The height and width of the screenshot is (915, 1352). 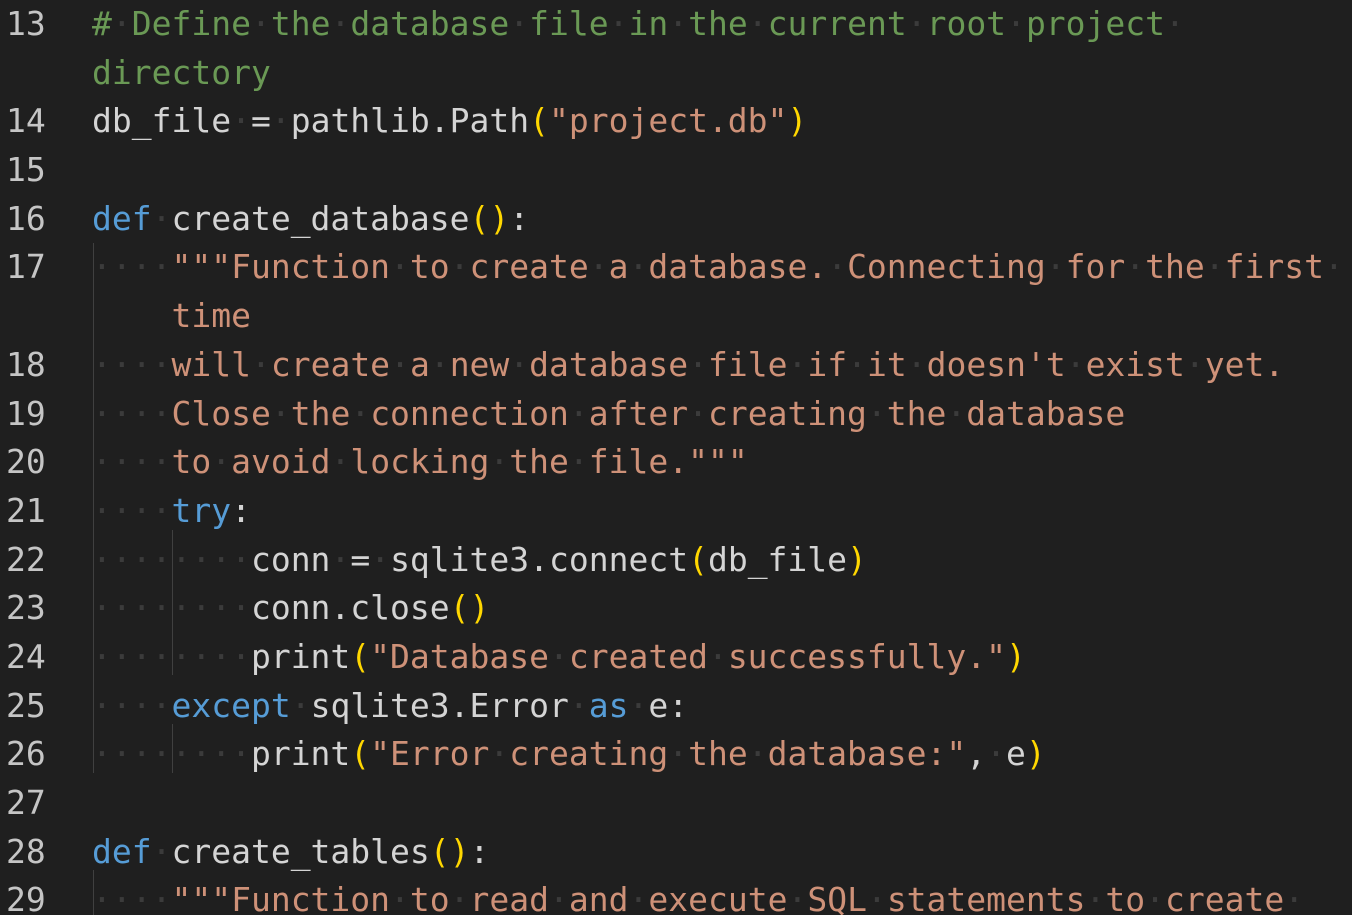 I want to click on code-line: 23 ········conn.close(), so click(x=676, y=608).